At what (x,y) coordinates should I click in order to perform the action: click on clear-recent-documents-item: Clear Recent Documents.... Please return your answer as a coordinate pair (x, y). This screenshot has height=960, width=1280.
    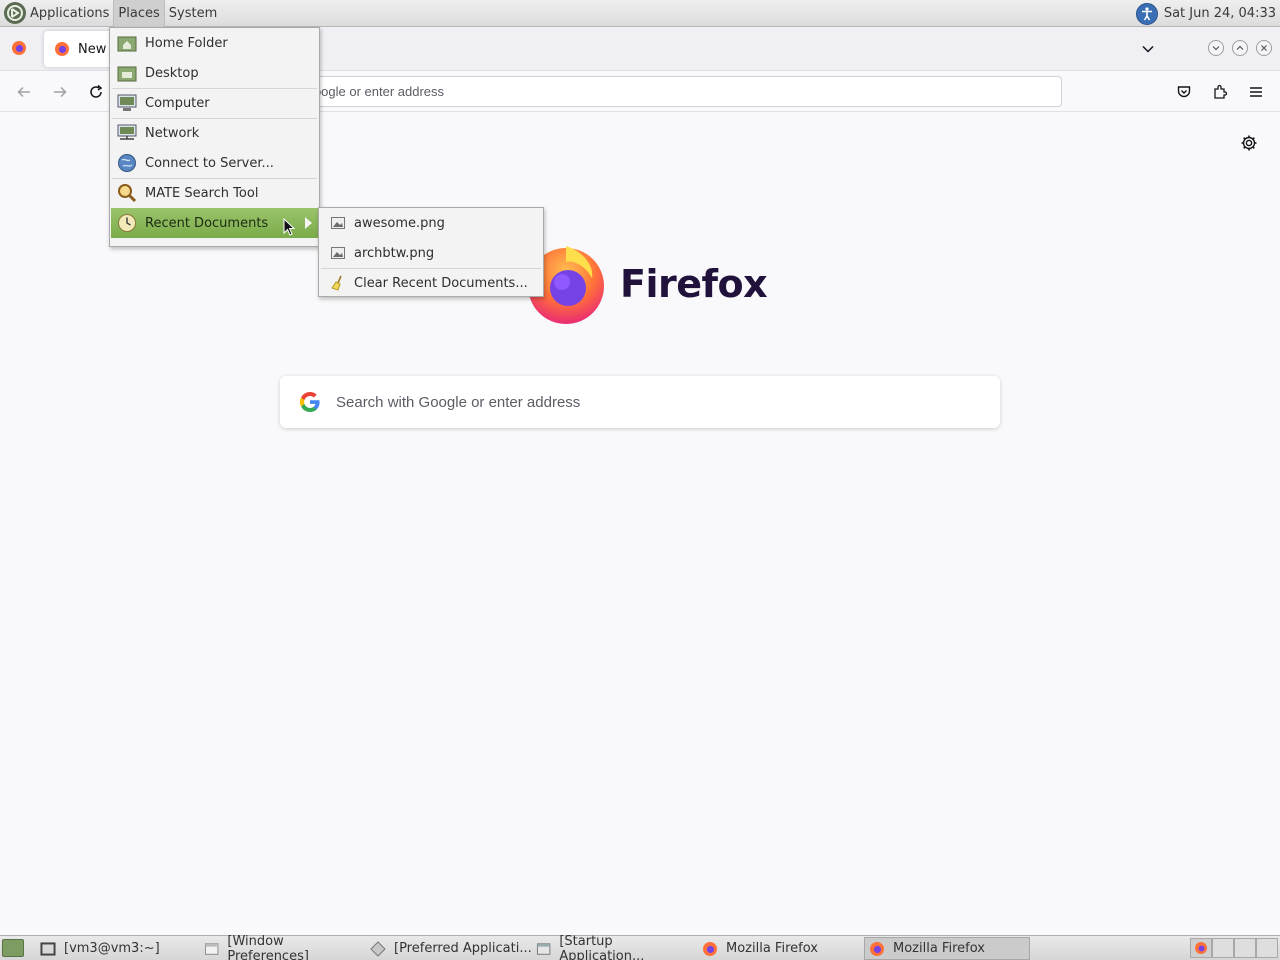
    Looking at the image, I should click on (431, 283).